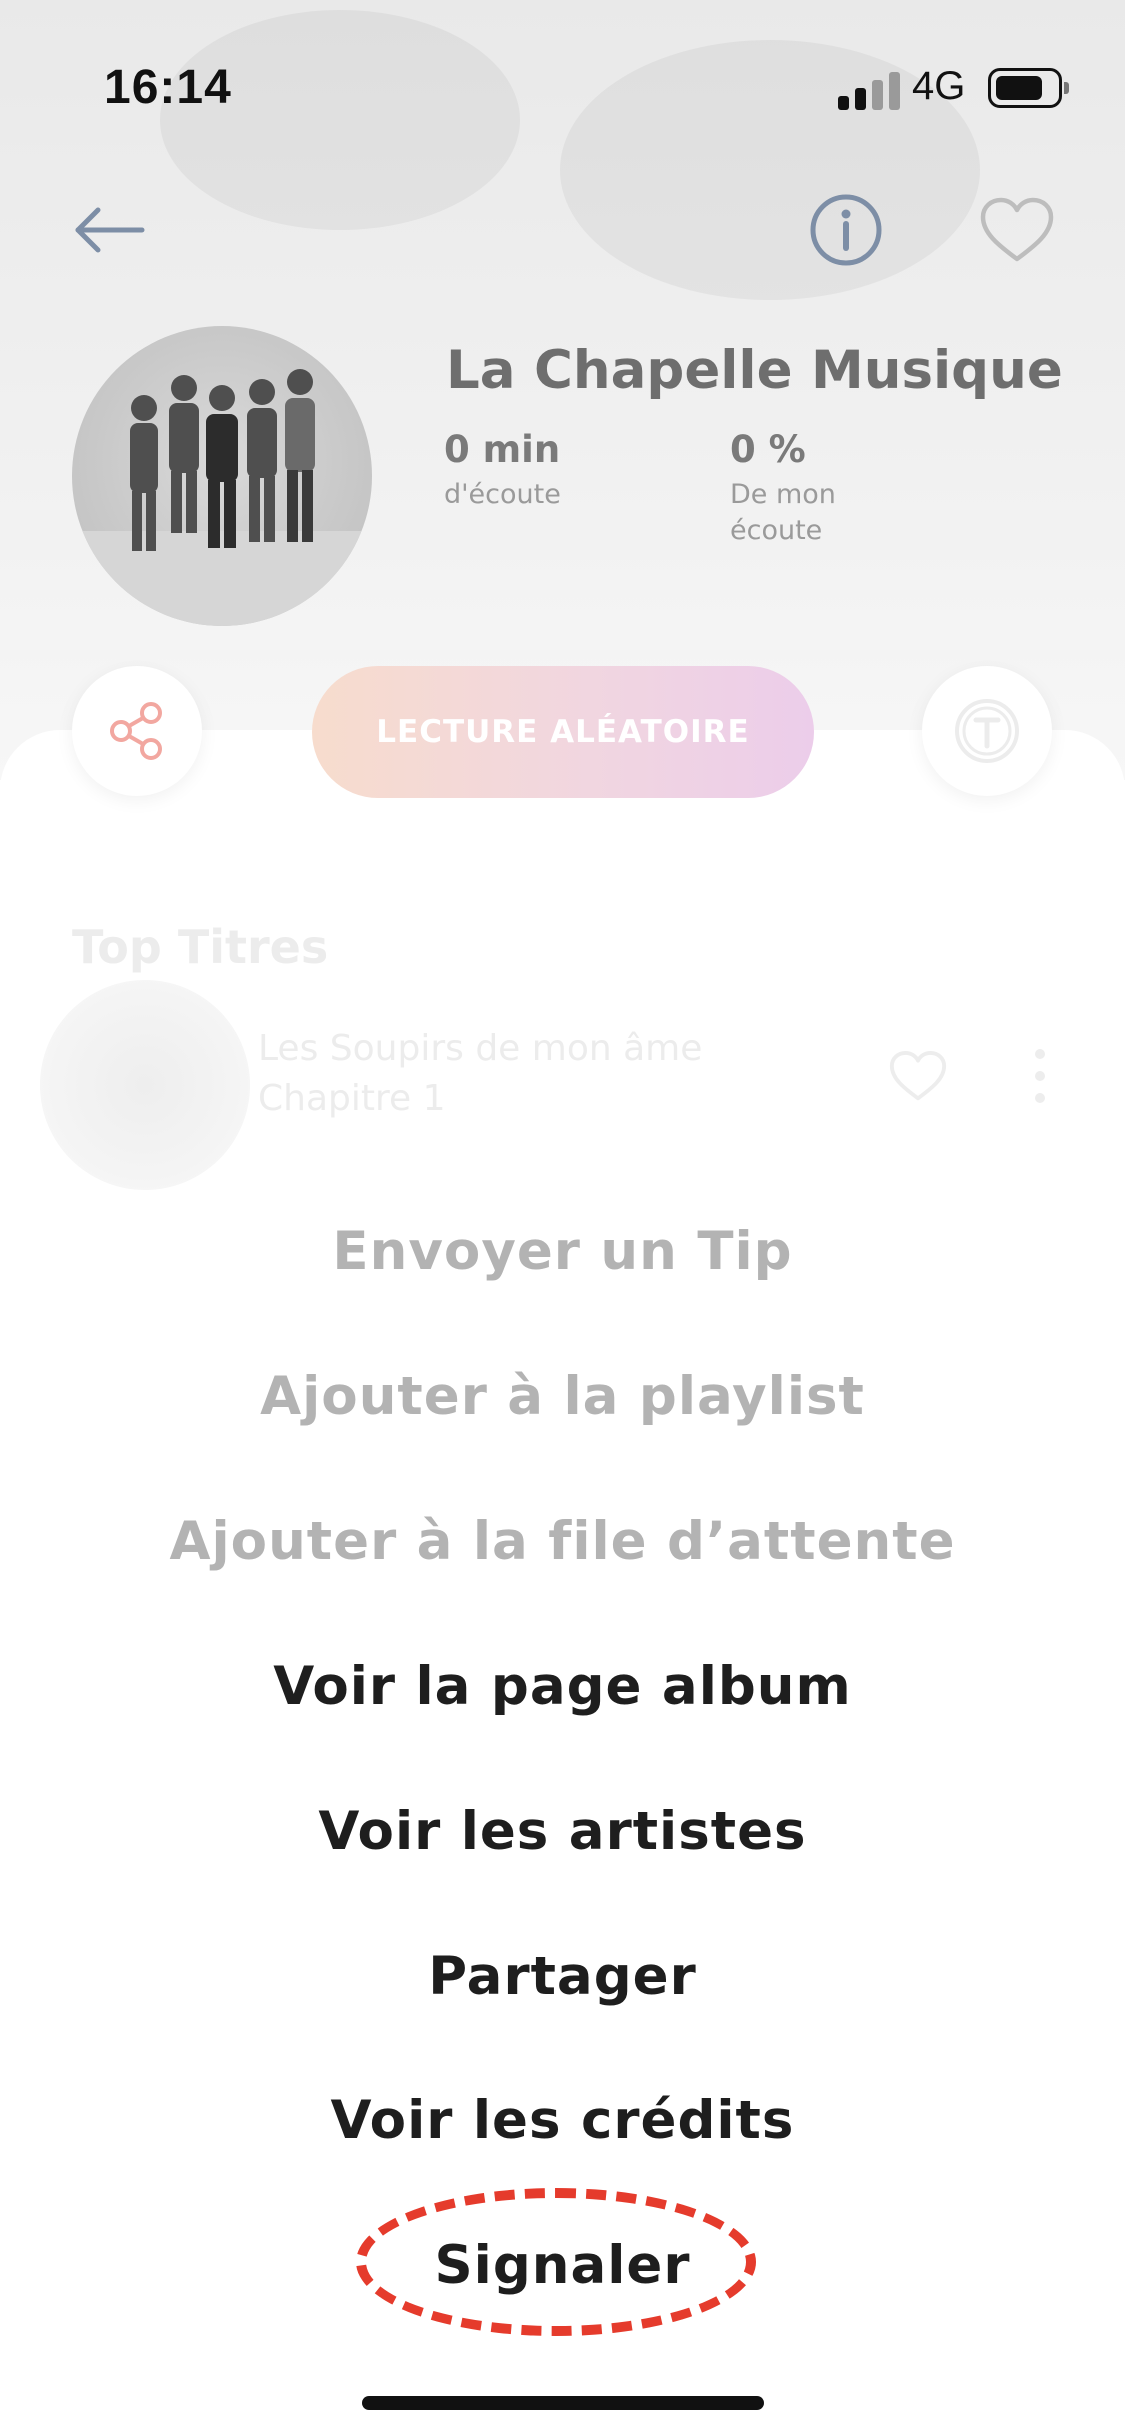 The image size is (1125, 2436). I want to click on menu-item-view-album: Voir la page album, so click(562, 1686).